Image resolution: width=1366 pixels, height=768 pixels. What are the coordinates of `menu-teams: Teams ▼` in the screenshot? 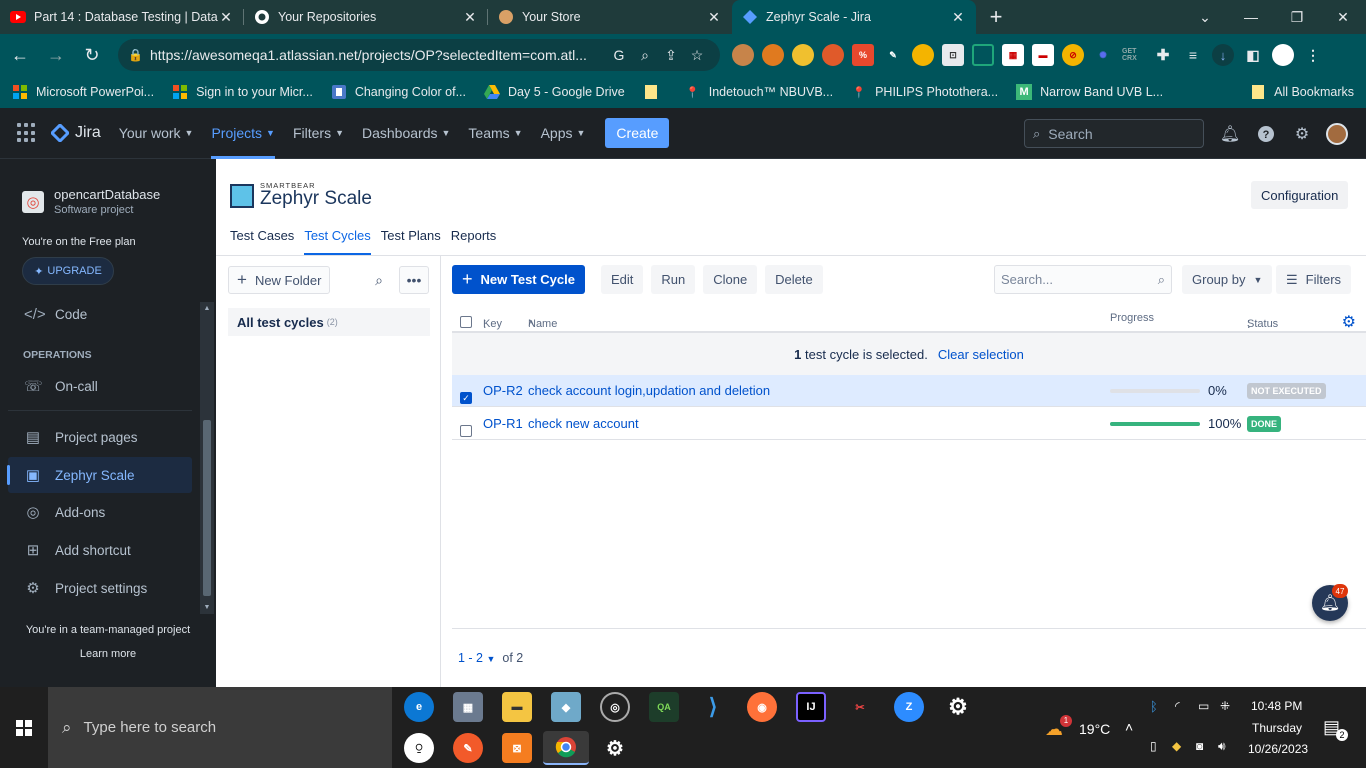 It's located at (495, 133).